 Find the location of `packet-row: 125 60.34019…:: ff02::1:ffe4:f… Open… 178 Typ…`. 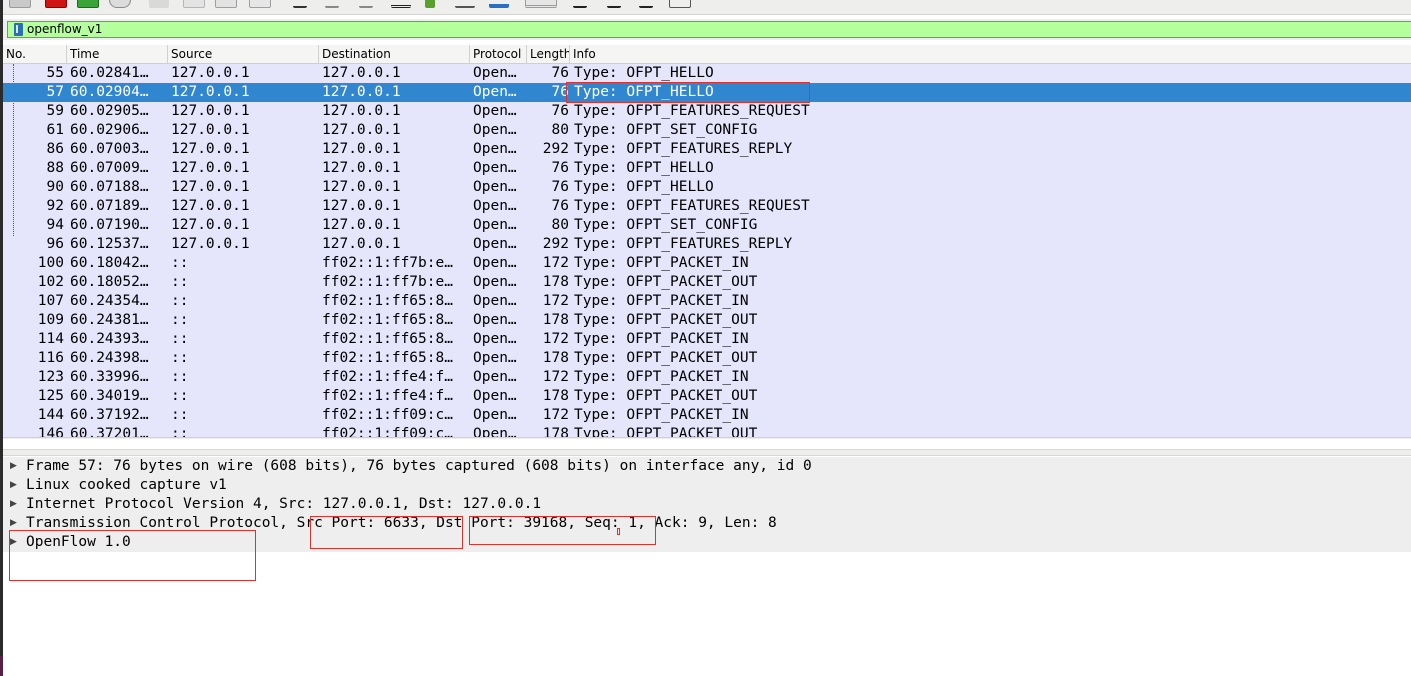

packet-row: 125 60.34019…:: ff02::1:ffe4:f… Open… 178 Typ… is located at coordinates (707, 396).